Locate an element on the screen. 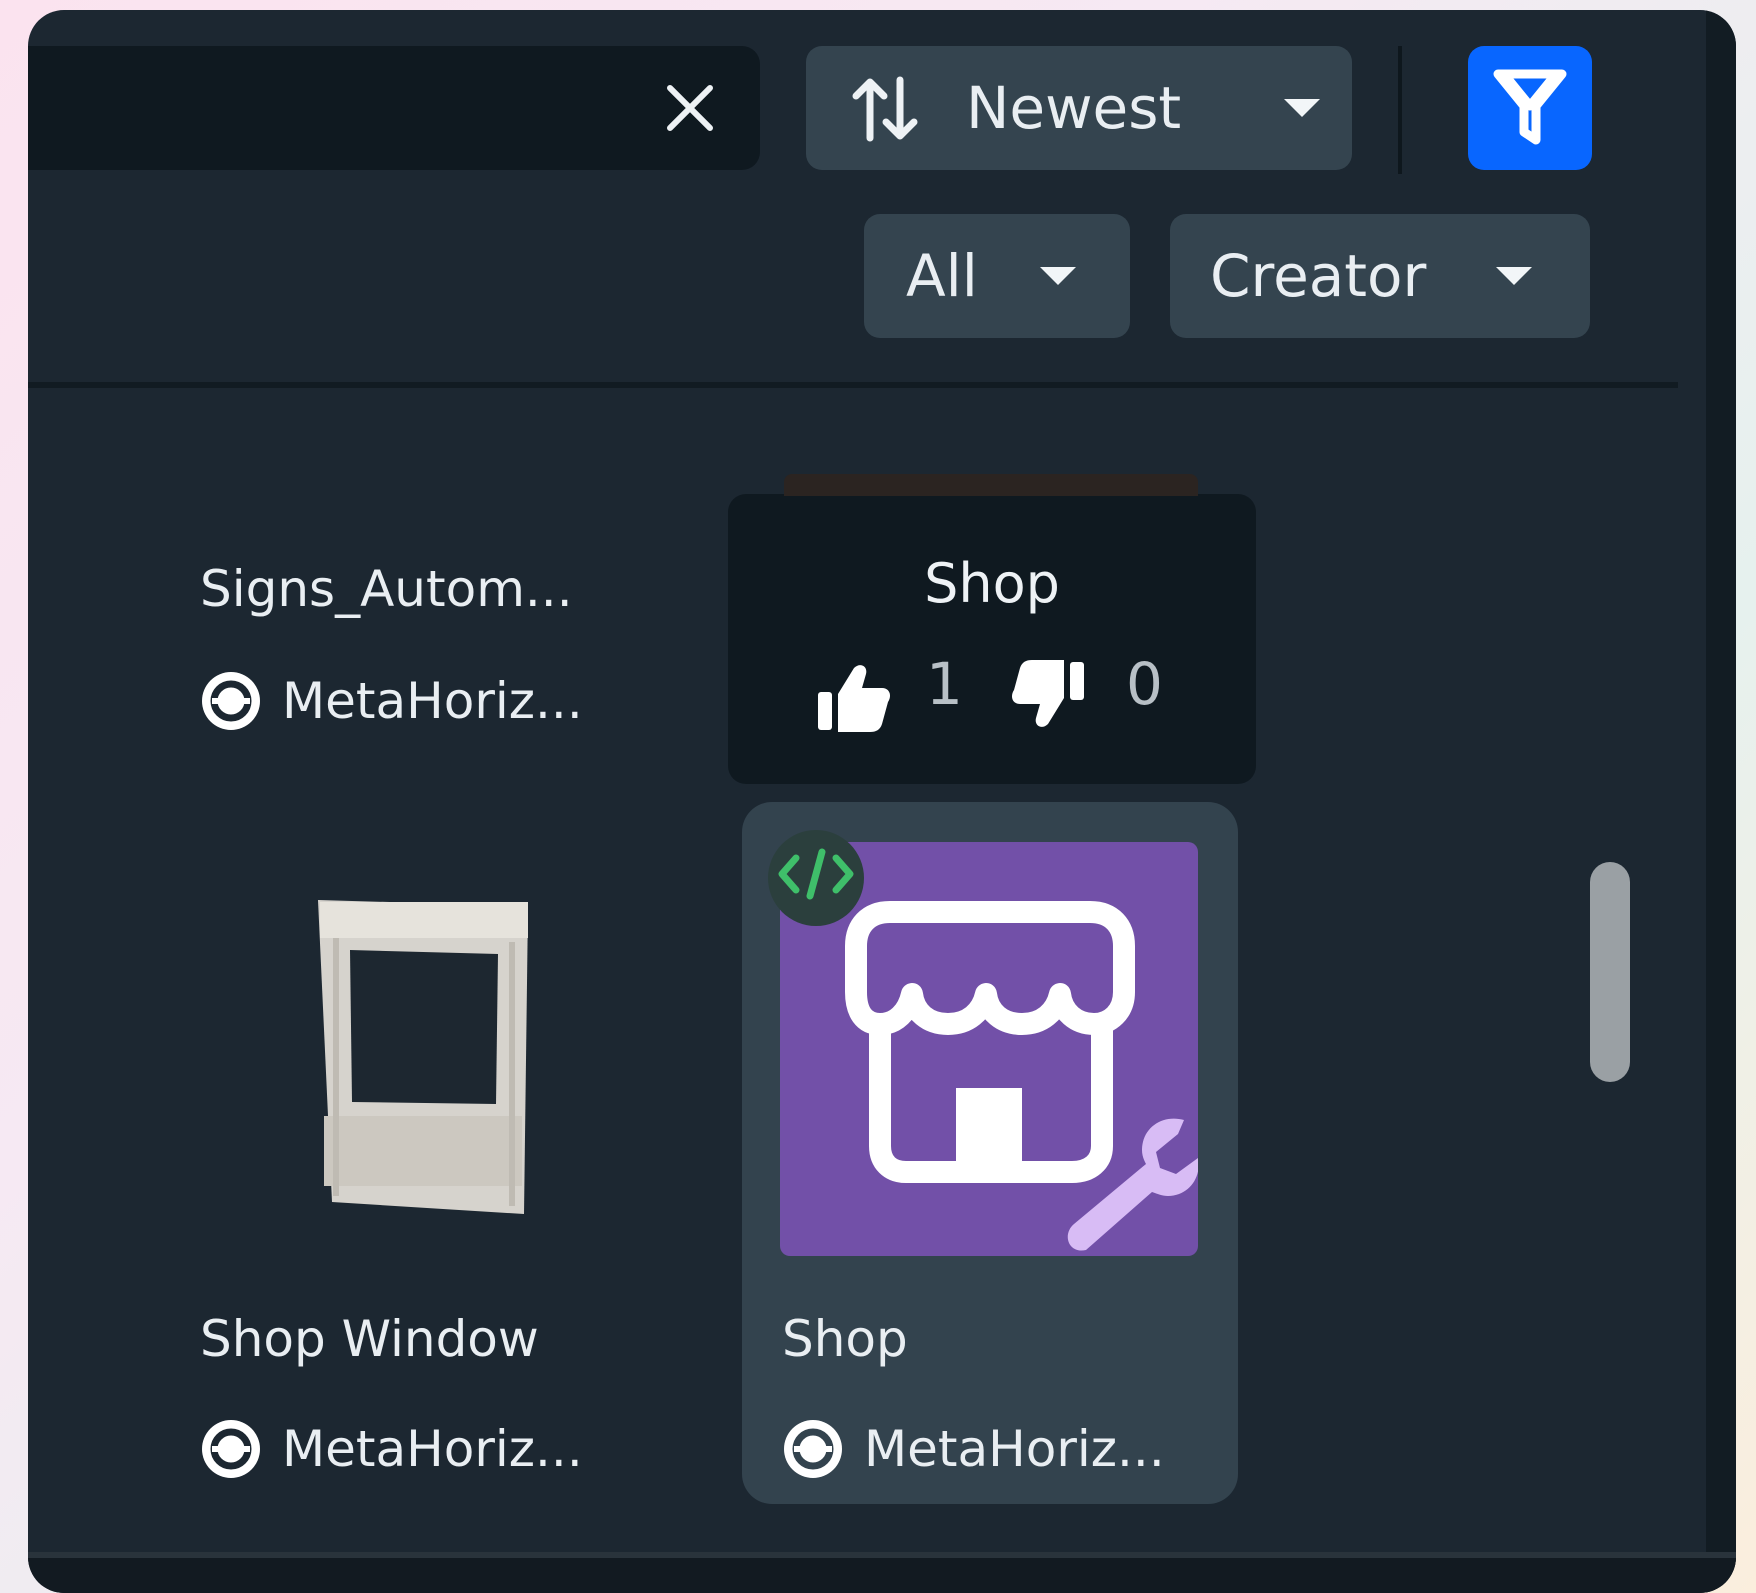 The image size is (1756, 1593). search-input is located at coordinates (340, 109).